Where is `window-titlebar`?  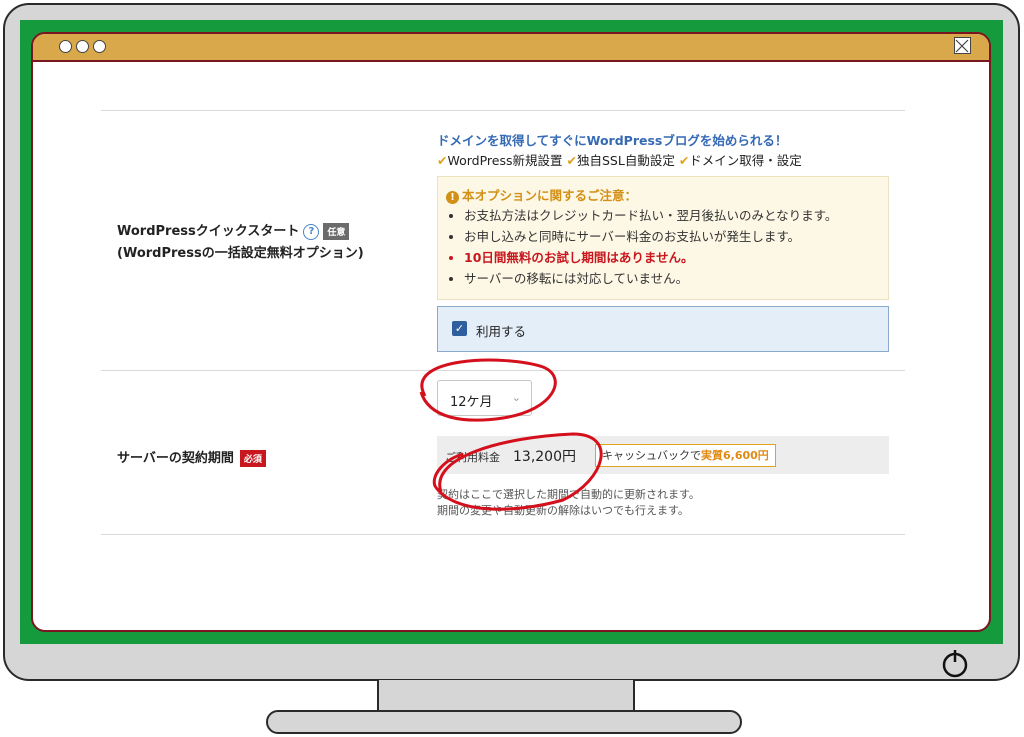 window-titlebar is located at coordinates (511, 48).